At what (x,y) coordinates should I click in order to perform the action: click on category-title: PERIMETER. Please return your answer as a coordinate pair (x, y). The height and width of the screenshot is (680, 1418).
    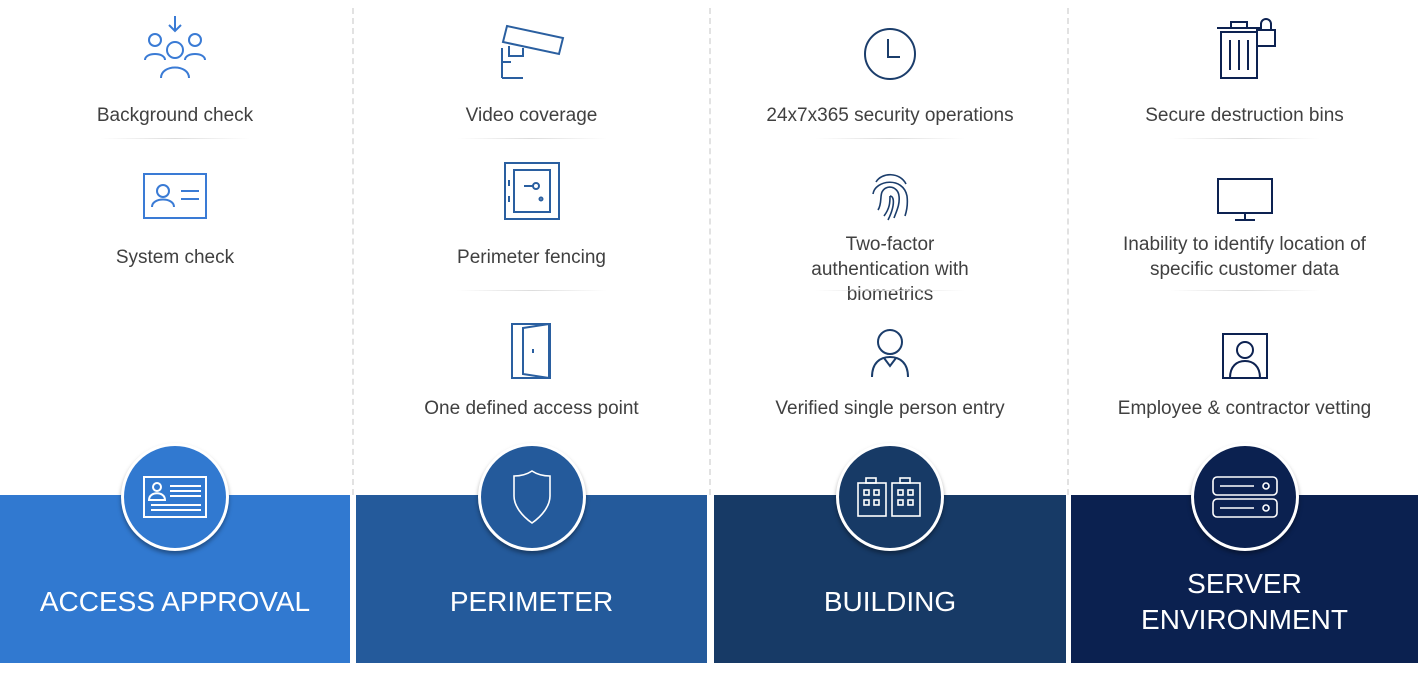
    Looking at the image, I should click on (531, 601).